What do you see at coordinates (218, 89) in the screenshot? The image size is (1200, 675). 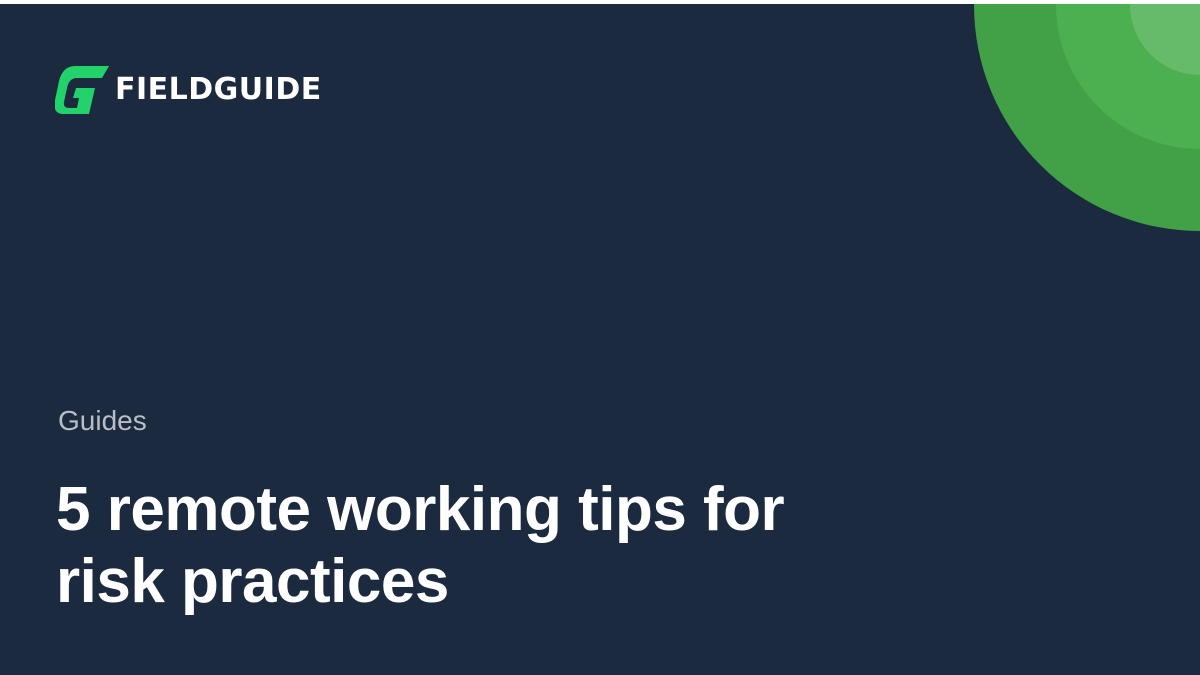 I see `brand-name: FIELDGUIDE` at bounding box center [218, 89].